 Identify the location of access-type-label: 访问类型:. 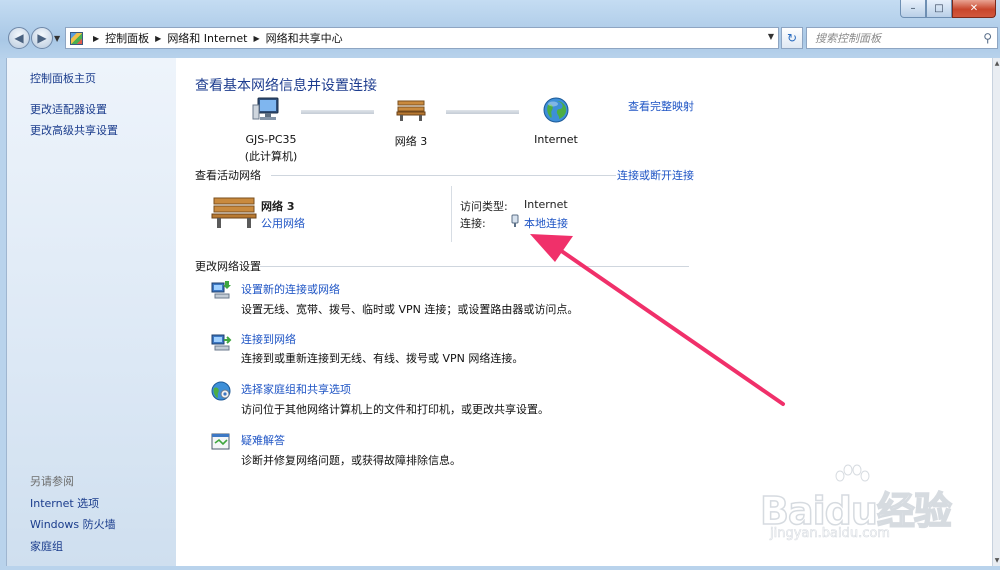
(484, 206).